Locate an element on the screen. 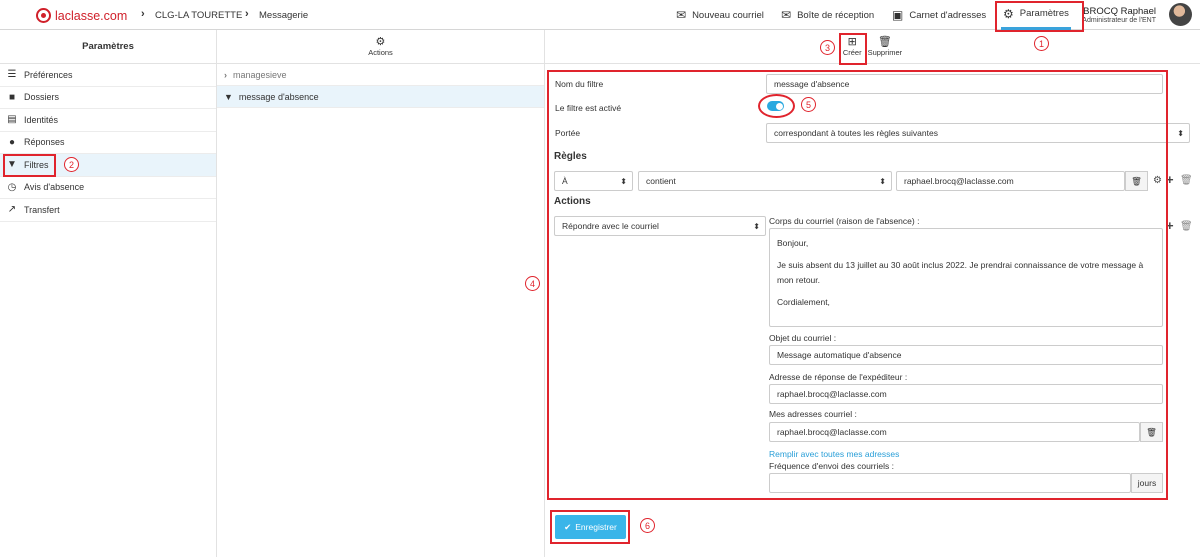 The image size is (1200, 557). nav-new-mail-label: Nouveau courriel is located at coordinates (728, 15).